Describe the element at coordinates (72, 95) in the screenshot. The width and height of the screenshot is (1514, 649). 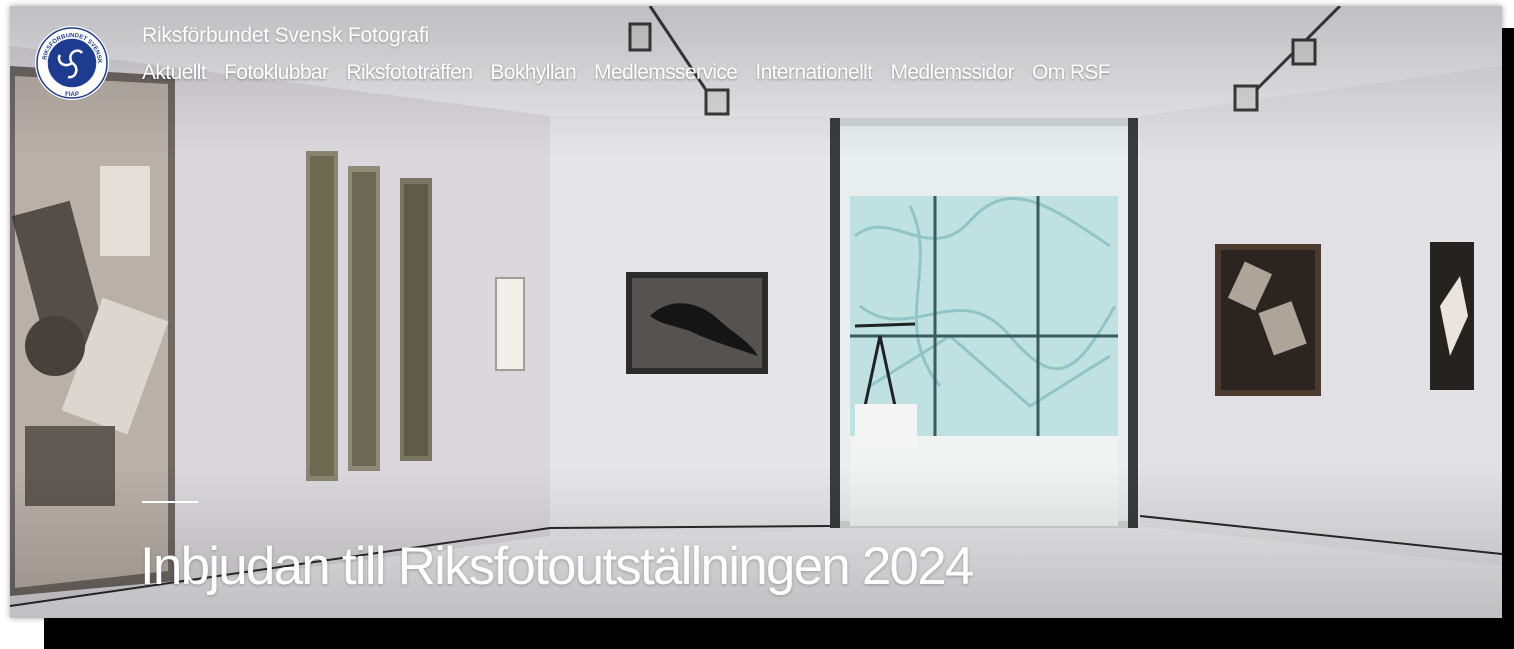
I see `svg-text: FIAP` at that location.